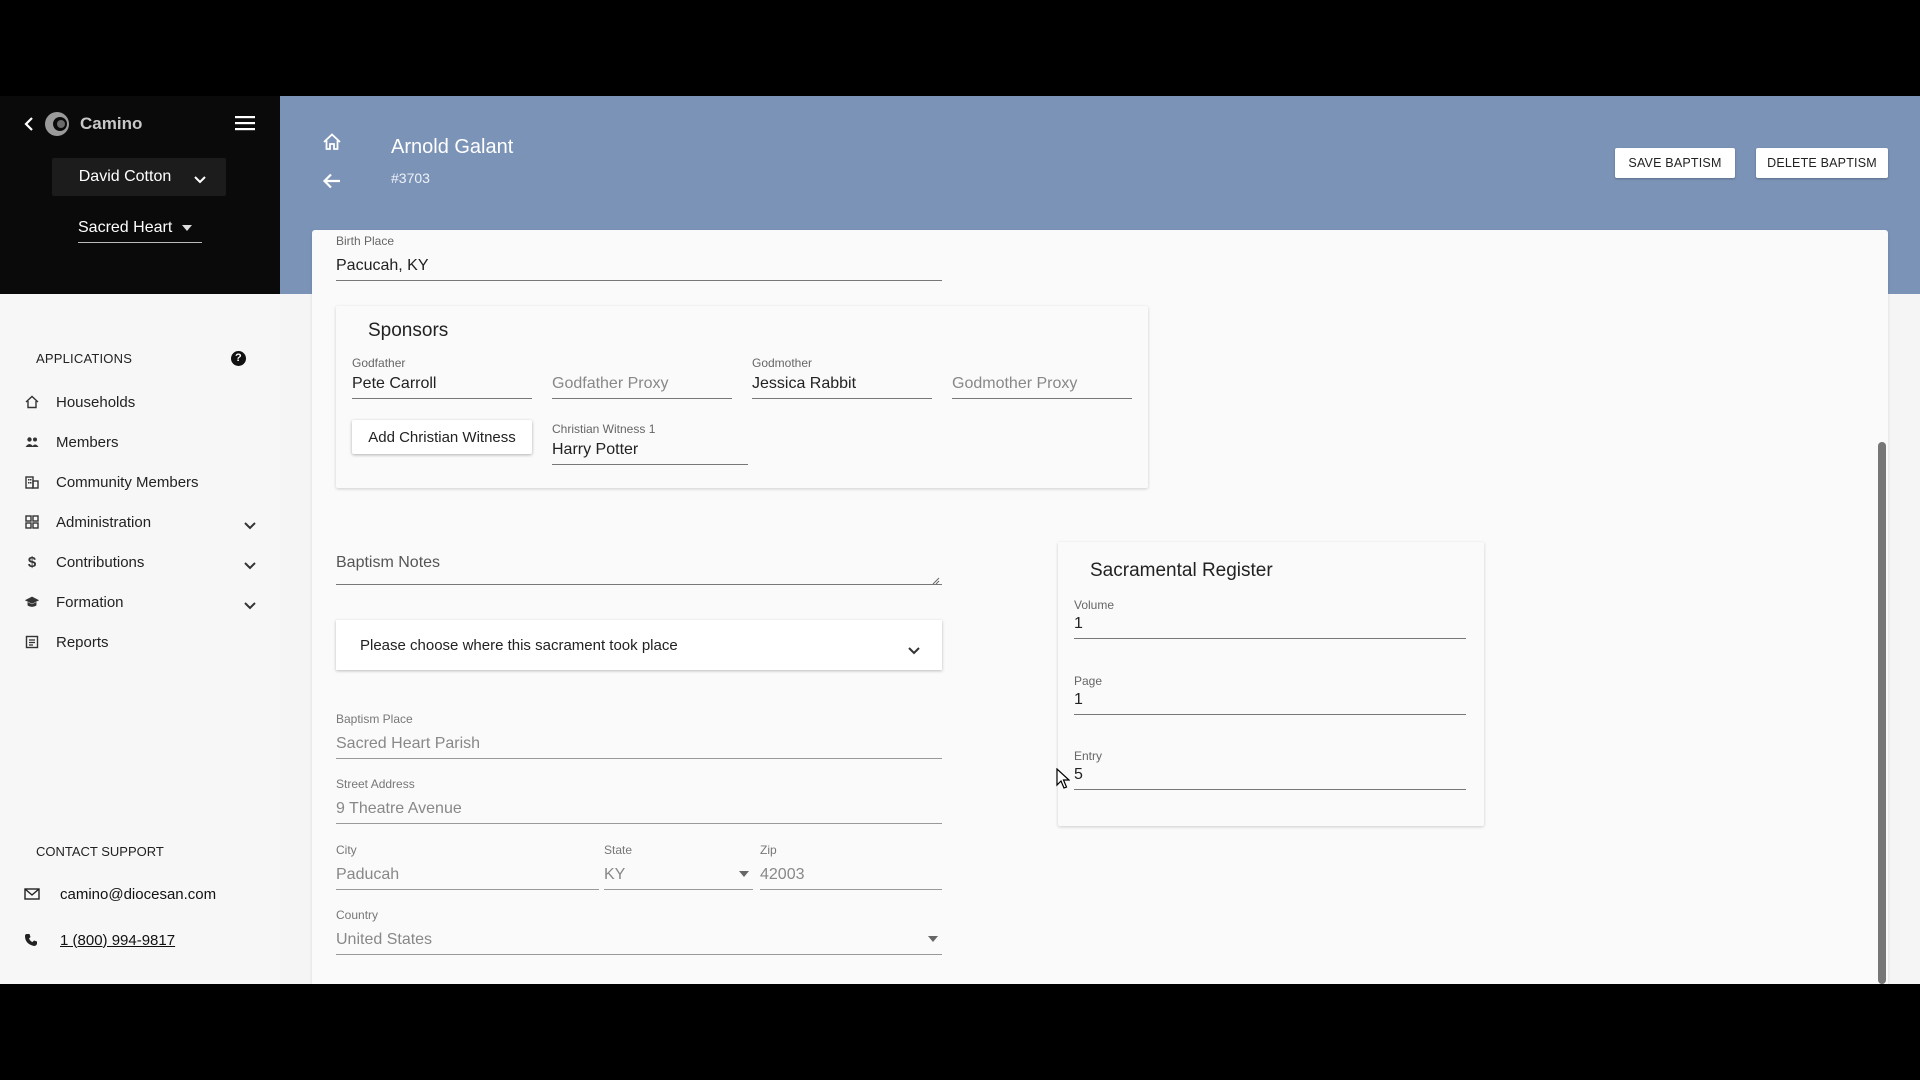 The image size is (1920, 1080). What do you see at coordinates (678, 866) in the screenshot?
I see `state-select: State KY` at bounding box center [678, 866].